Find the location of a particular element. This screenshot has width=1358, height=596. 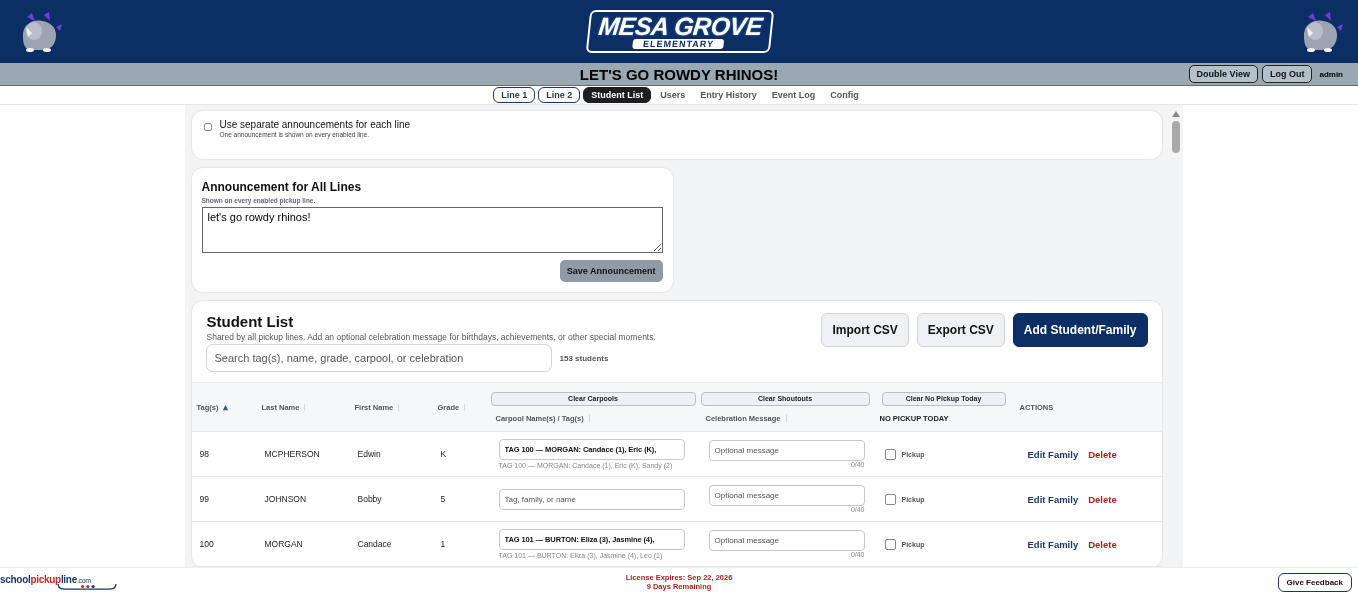

table-cell: 1 is located at coordinates (443, 544).